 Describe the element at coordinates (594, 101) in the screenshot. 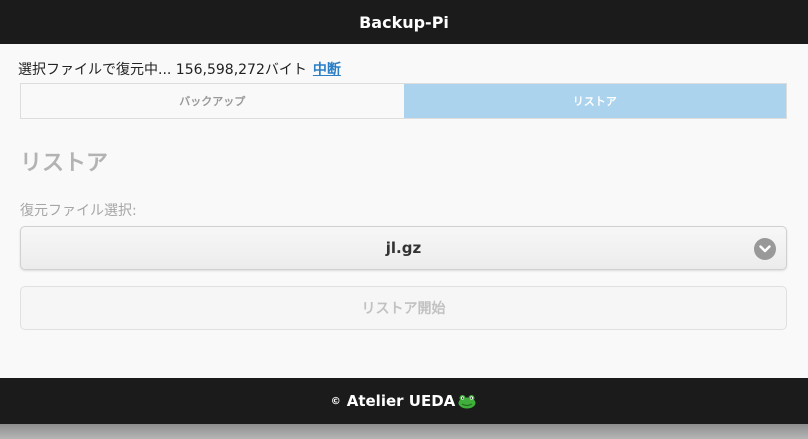

I see `tab-restore: リストア` at that location.